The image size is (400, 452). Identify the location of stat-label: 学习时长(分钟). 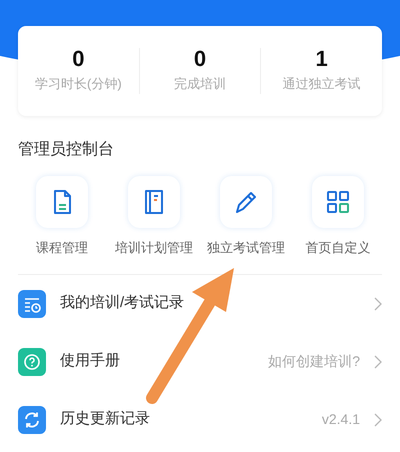
(78, 84).